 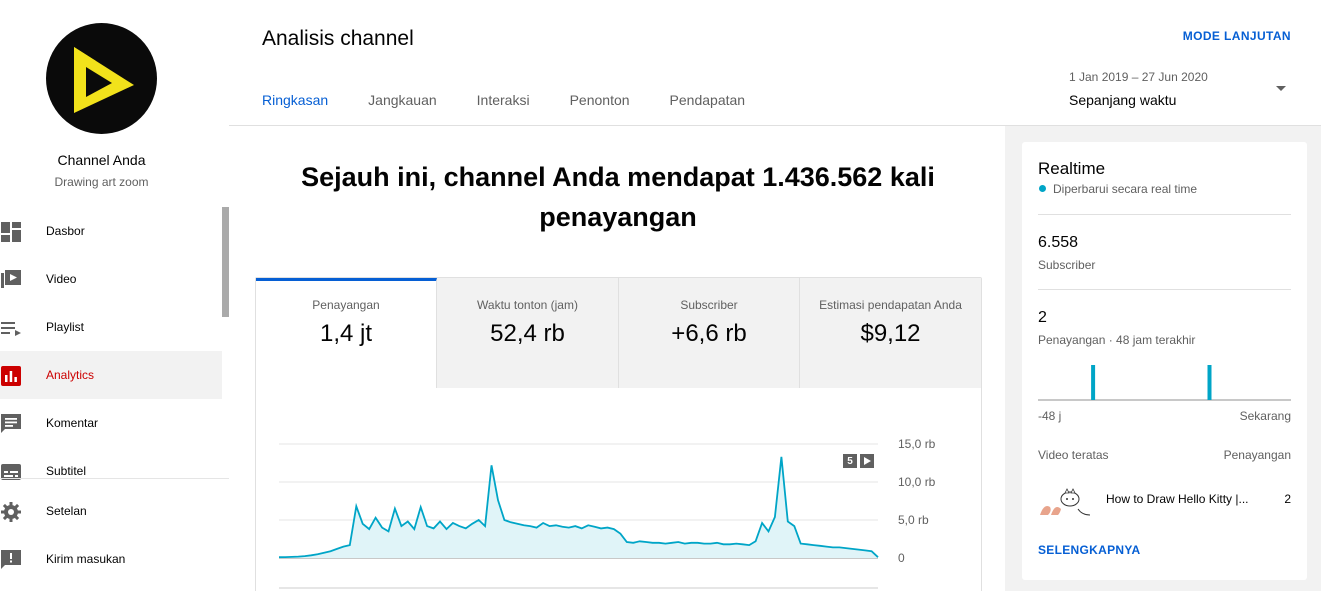 I want to click on sidebar-item-label: Komentar, so click(x=72, y=423).